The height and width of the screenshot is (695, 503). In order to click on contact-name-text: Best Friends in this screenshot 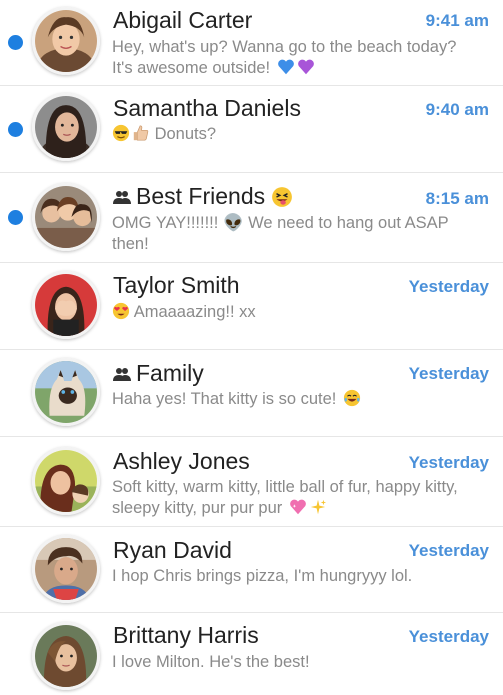, I will do `click(201, 196)`.